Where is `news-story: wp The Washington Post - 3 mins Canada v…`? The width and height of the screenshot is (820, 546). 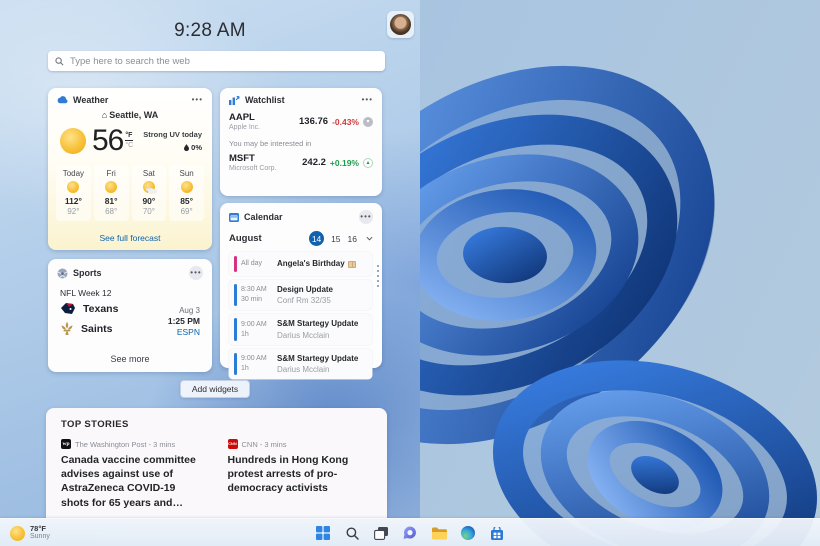 news-story: wp The Washington Post - 3 mins Canada v… is located at coordinates (133, 474).